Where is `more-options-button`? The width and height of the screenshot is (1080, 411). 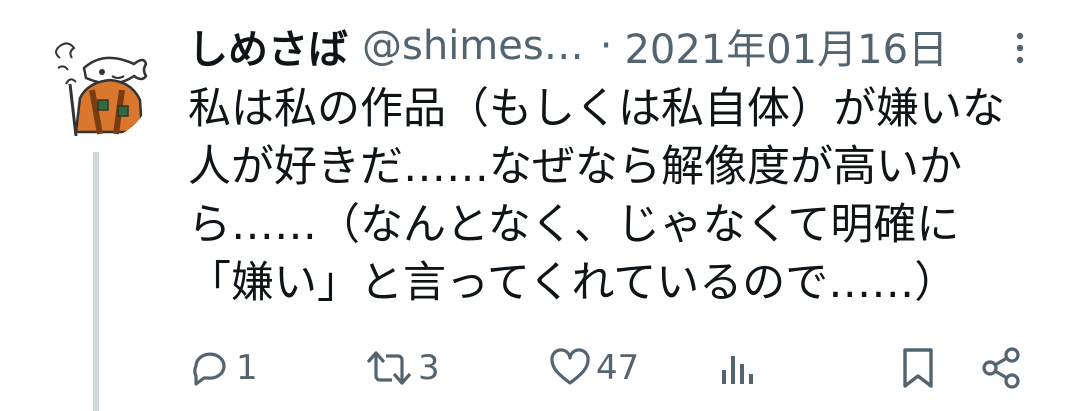
more-options-button is located at coordinates (1020, 48).